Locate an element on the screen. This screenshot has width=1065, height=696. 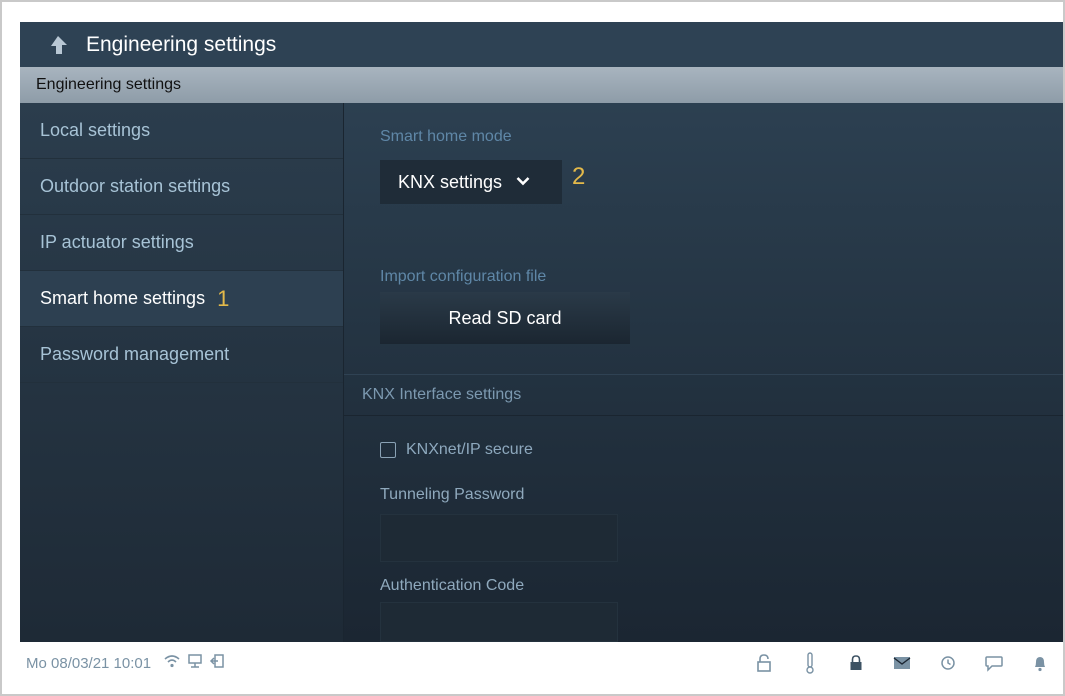
sidebar-item-label: Password management is located at coordinates (135, 354).